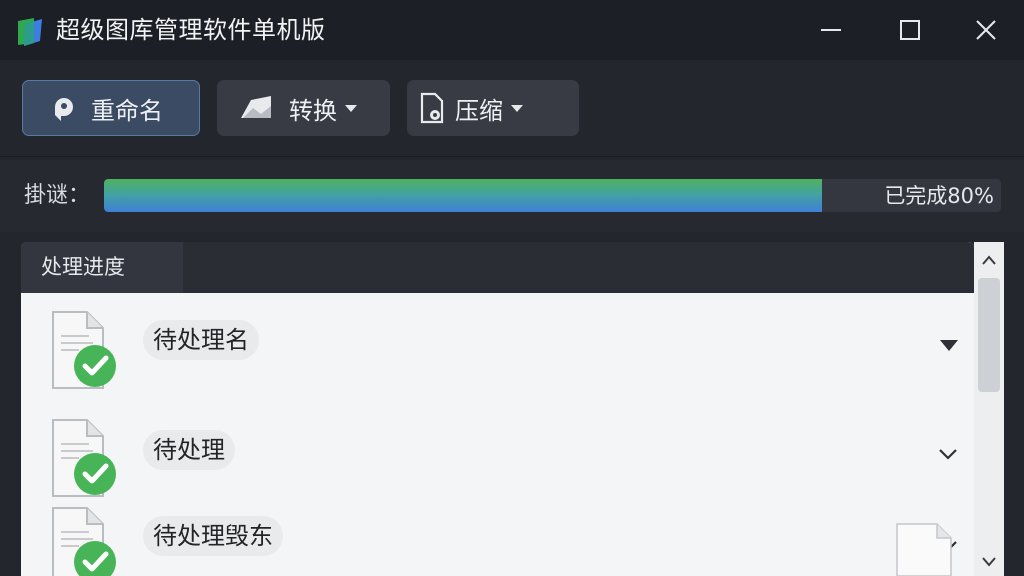 This screenshot has height=576, width=1024. What do you see at coordinates (497, 267) in the screenshot?
I see `panel-header: 处理进度` at bounding box center [497, 267].